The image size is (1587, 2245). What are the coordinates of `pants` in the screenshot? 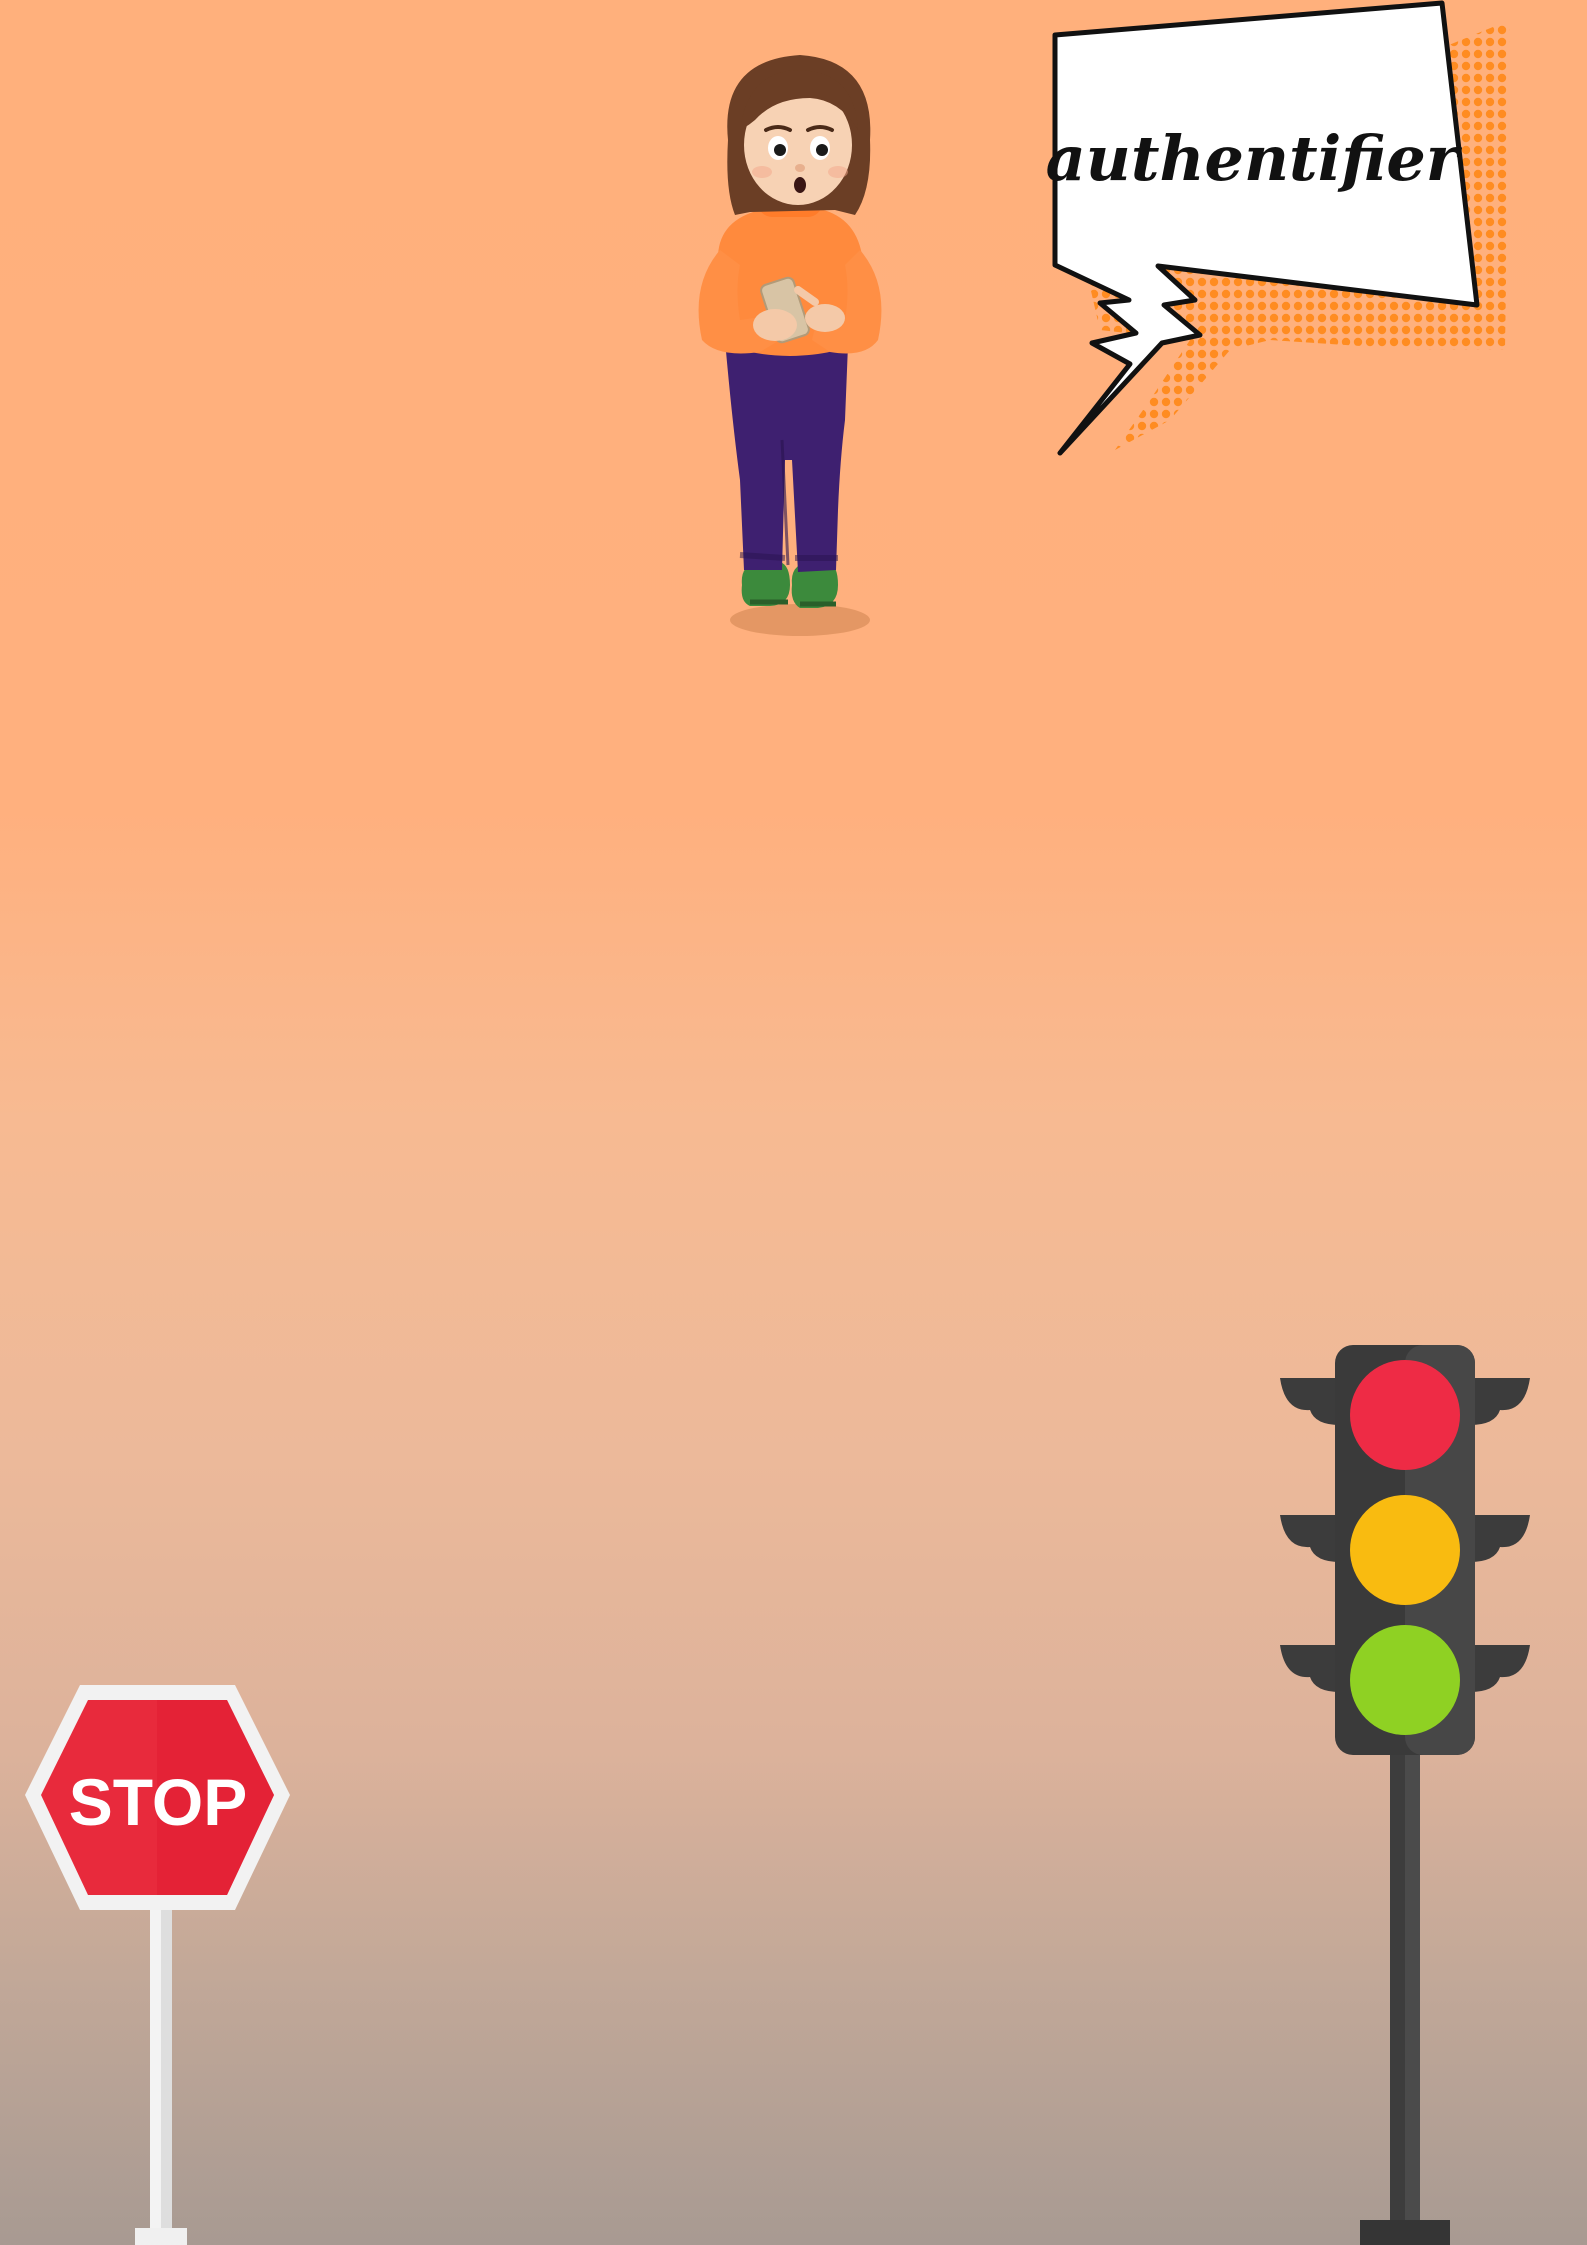 It's located at (786, 446).